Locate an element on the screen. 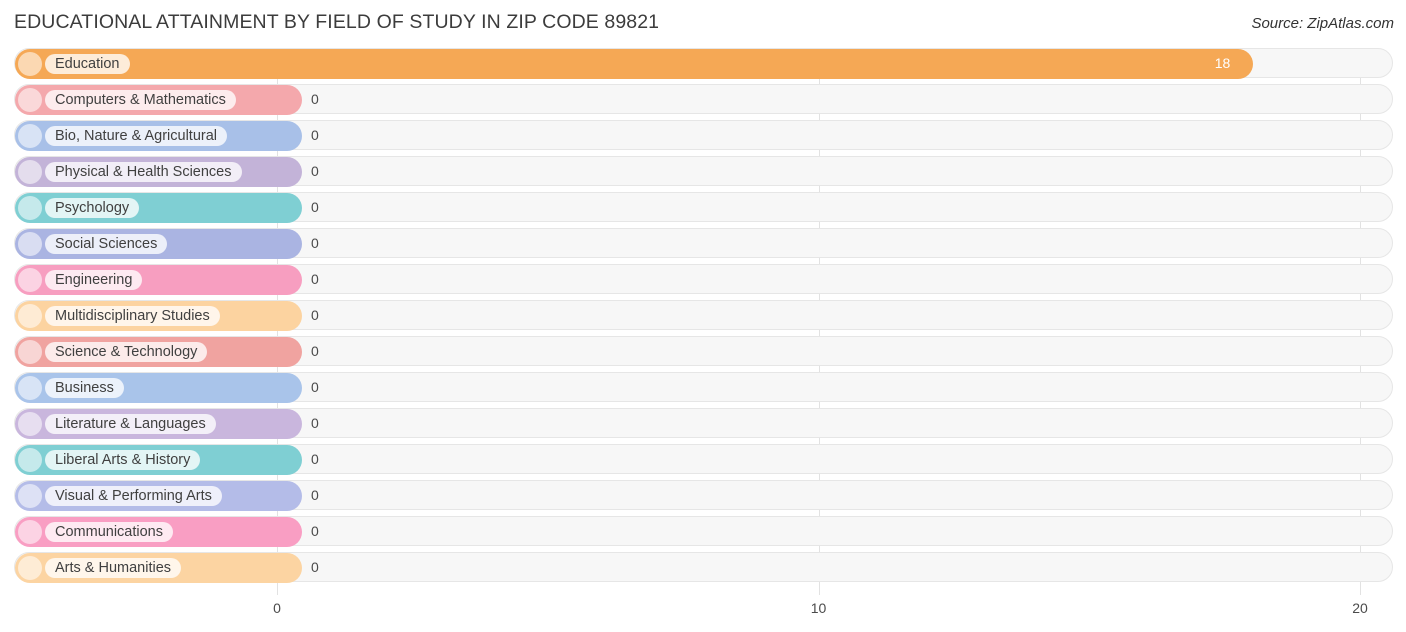 This screenshot has height=632, width=1406. category-label: Physical & Health Sciences is located at coordinates (143, 172).